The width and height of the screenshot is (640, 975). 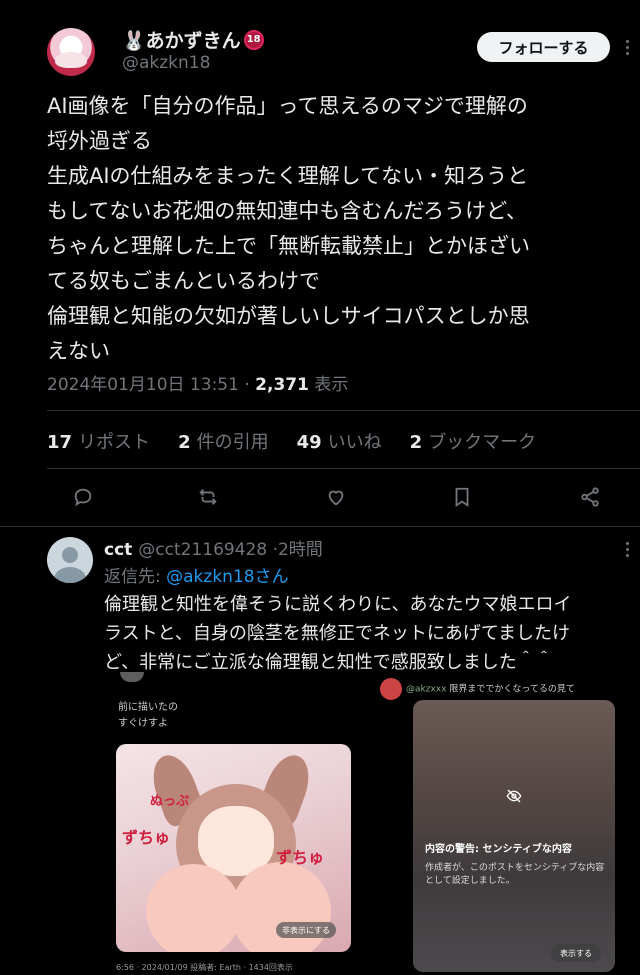 I want to click on reply-line: 倫理観と知性を偉そうに説くわりに、あなたウマ娘エロイ, so click(x=338, y=604).